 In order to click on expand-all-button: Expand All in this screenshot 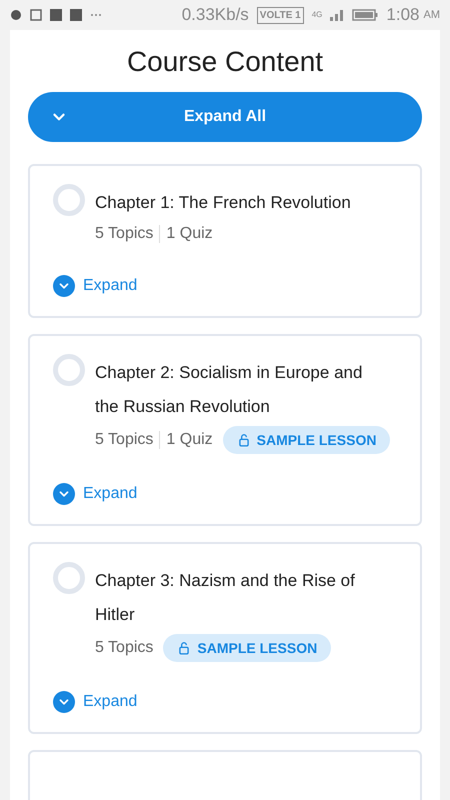, I will do `click(225, 117)`.